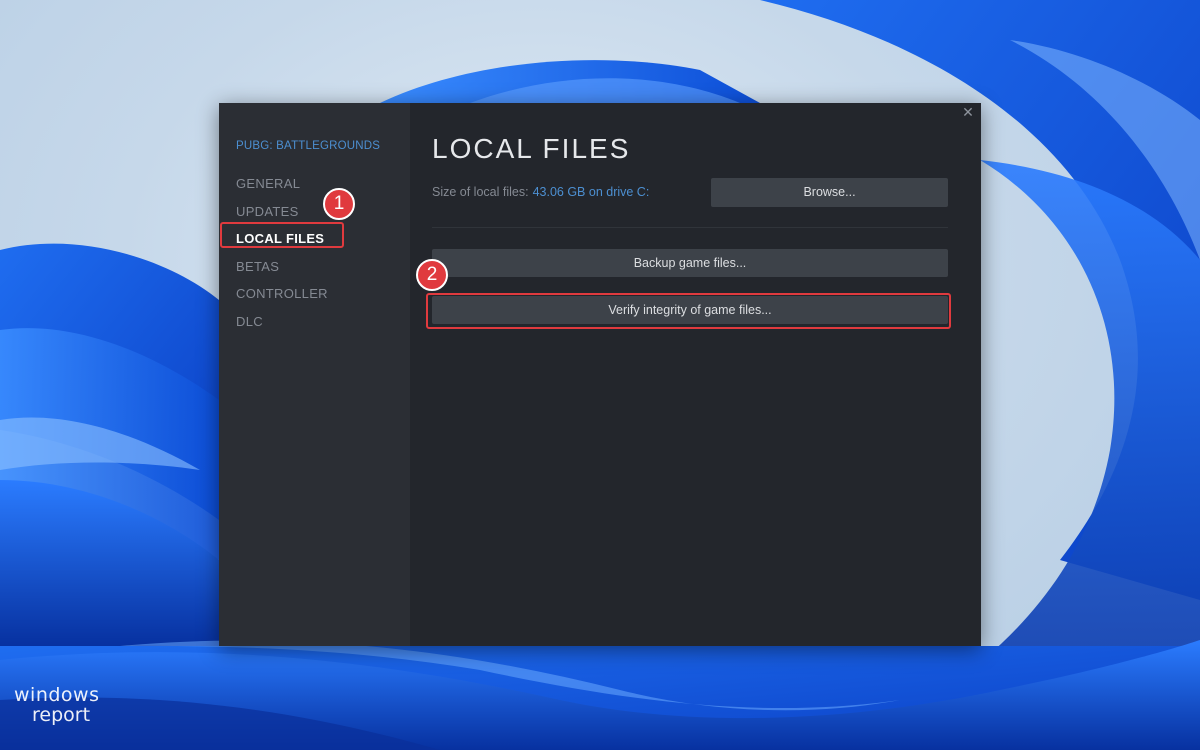 The image size is (1200, 750). What do you see at coordinates (314, 322) in the screenshot?
I see `nav-item-dlc: DLC` at bounding box center [314, 322].